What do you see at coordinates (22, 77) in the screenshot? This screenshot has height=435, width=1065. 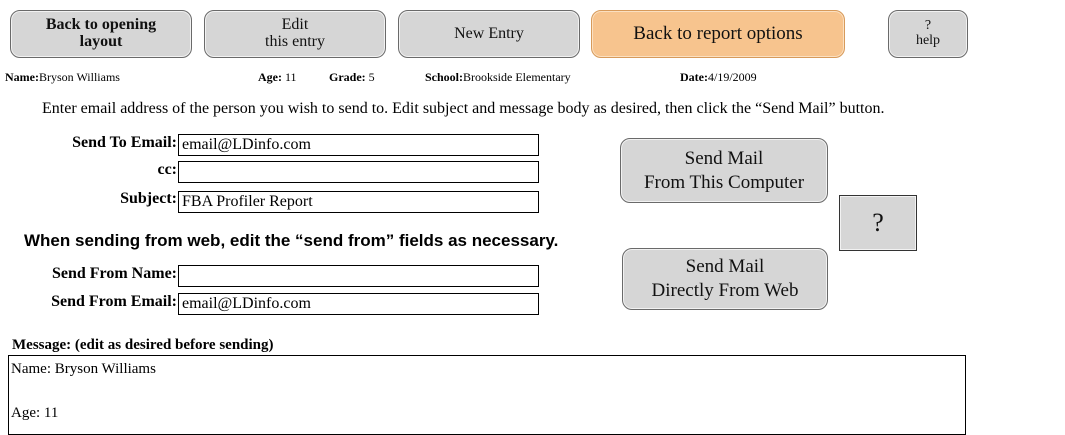 I see `name-label: Name:` at bounding box center [22, 77].